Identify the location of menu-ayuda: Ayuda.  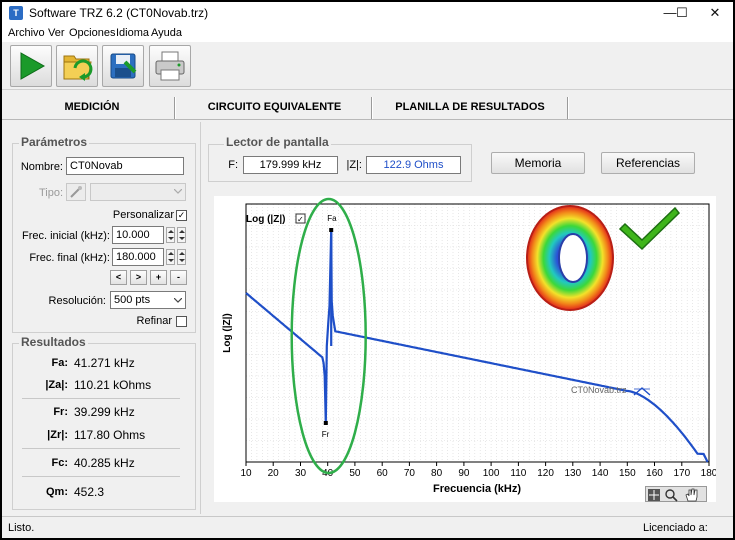
(166, 33).